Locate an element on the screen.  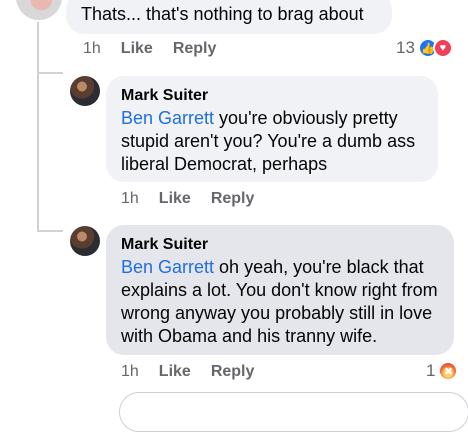
reaction-count: 13 is located at coordinates (405, 47).